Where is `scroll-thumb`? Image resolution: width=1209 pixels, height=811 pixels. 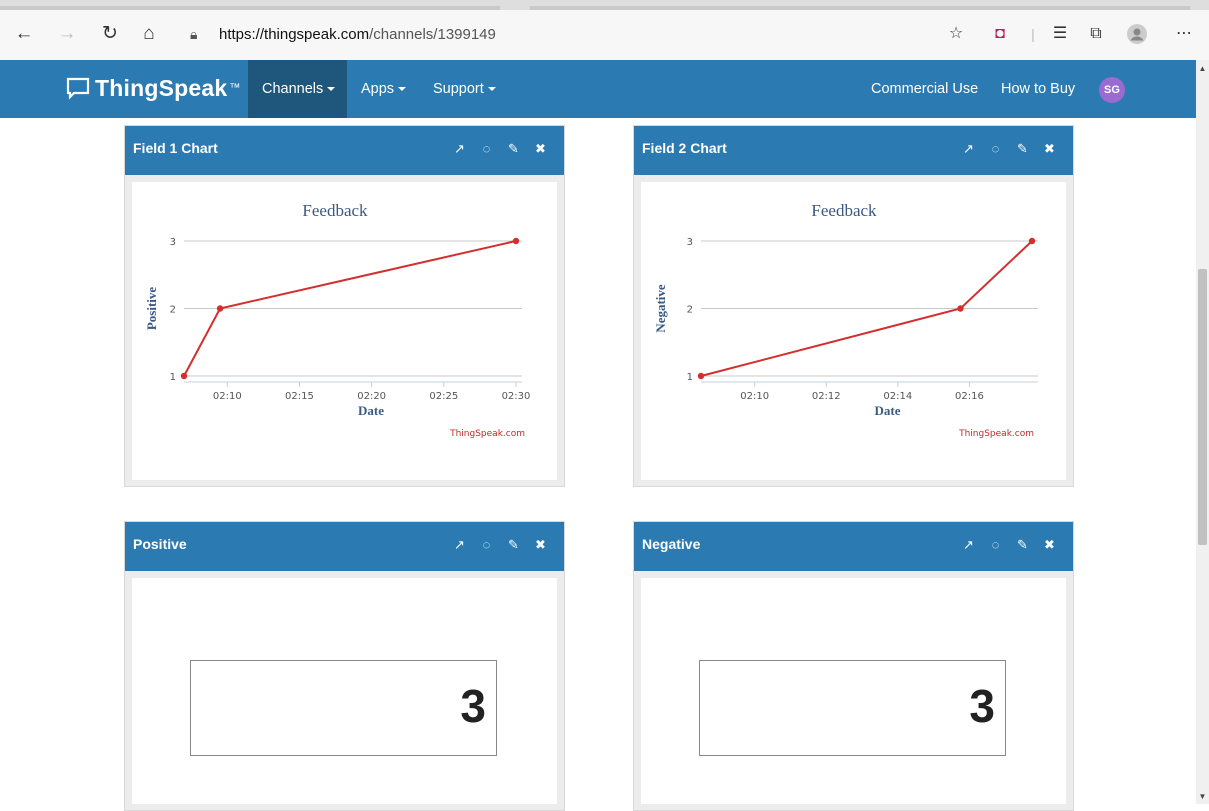
scroll-thumb is located at coordinates (1202, 407).